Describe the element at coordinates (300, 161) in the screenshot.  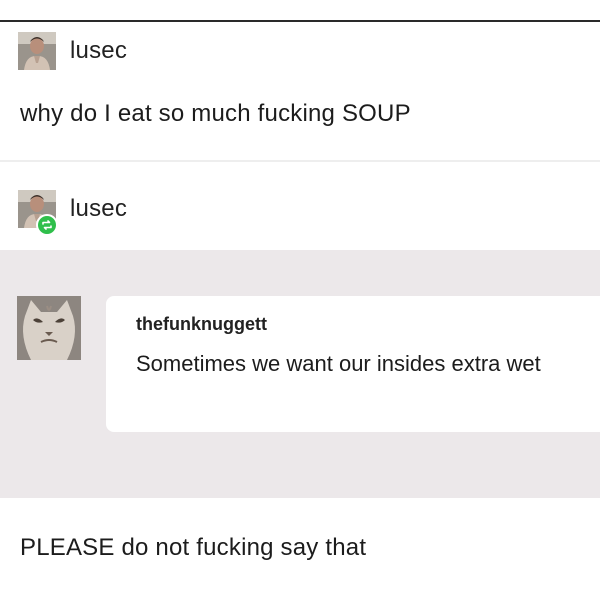
I see `reblog-divider` at that location.